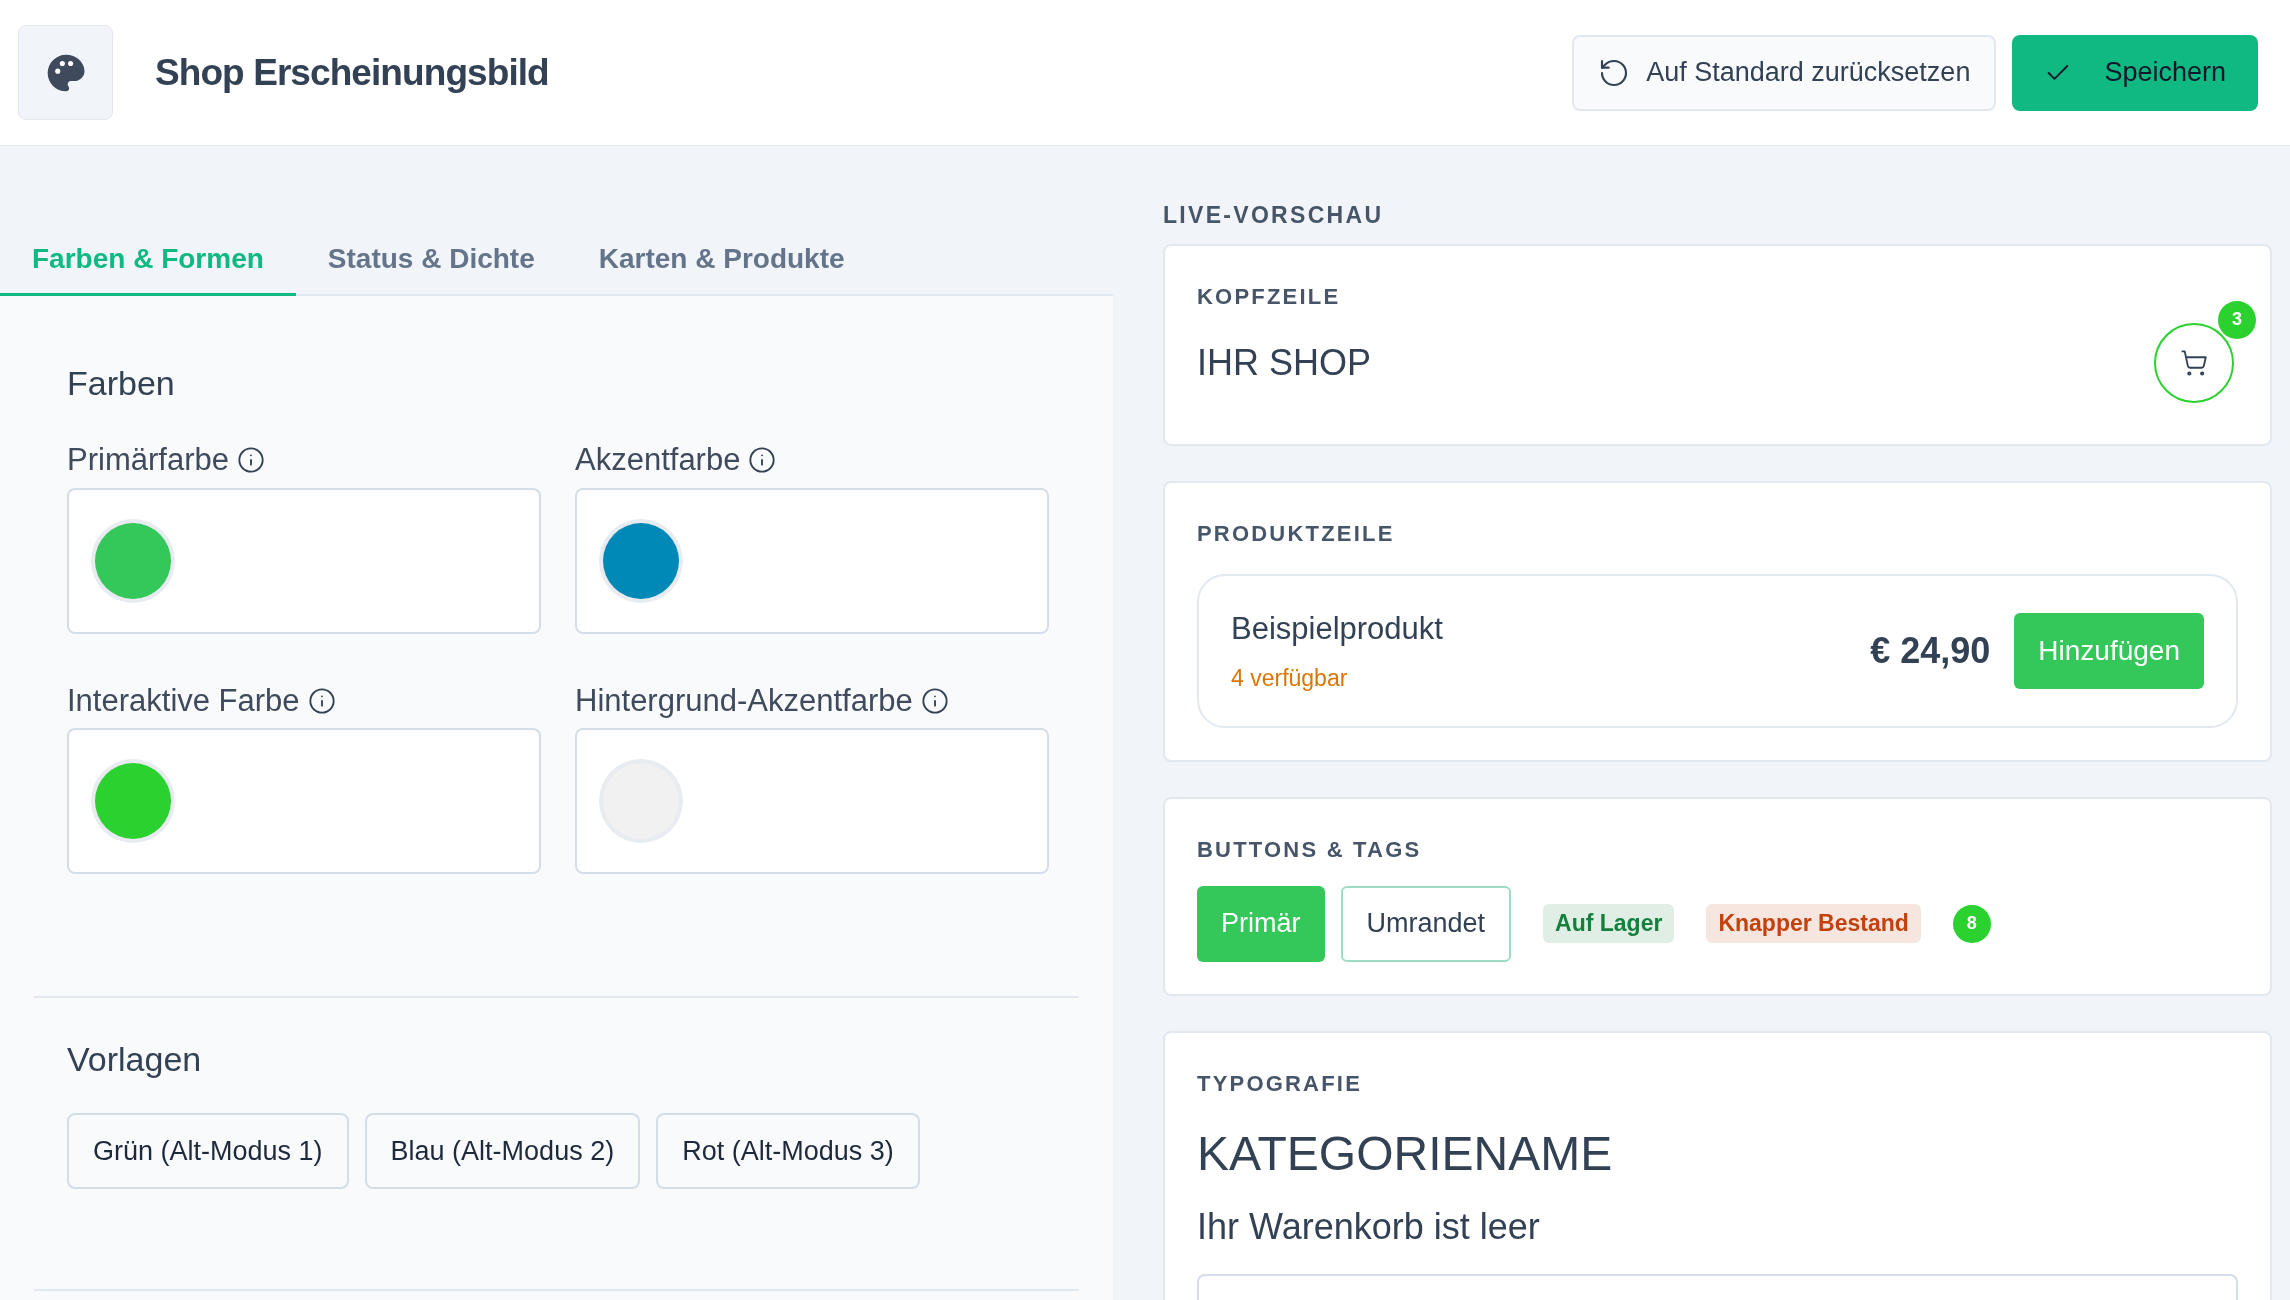 The width and height of the screenshot is (2290, 1300). Describe the element at coordinates (1405, 1153) in the screenshot. I see `category-heading: KATEGORIENAME` at that location.